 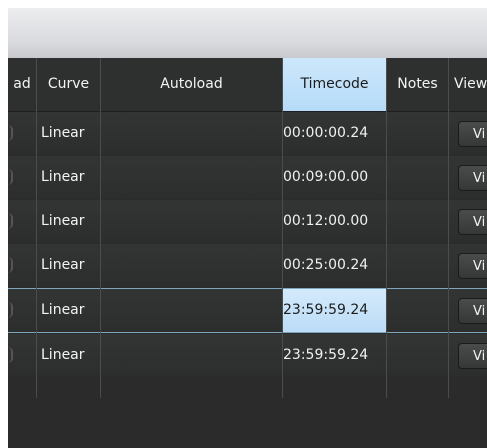 I want to click on column-header-load: ad, so click(x=22, y=84).